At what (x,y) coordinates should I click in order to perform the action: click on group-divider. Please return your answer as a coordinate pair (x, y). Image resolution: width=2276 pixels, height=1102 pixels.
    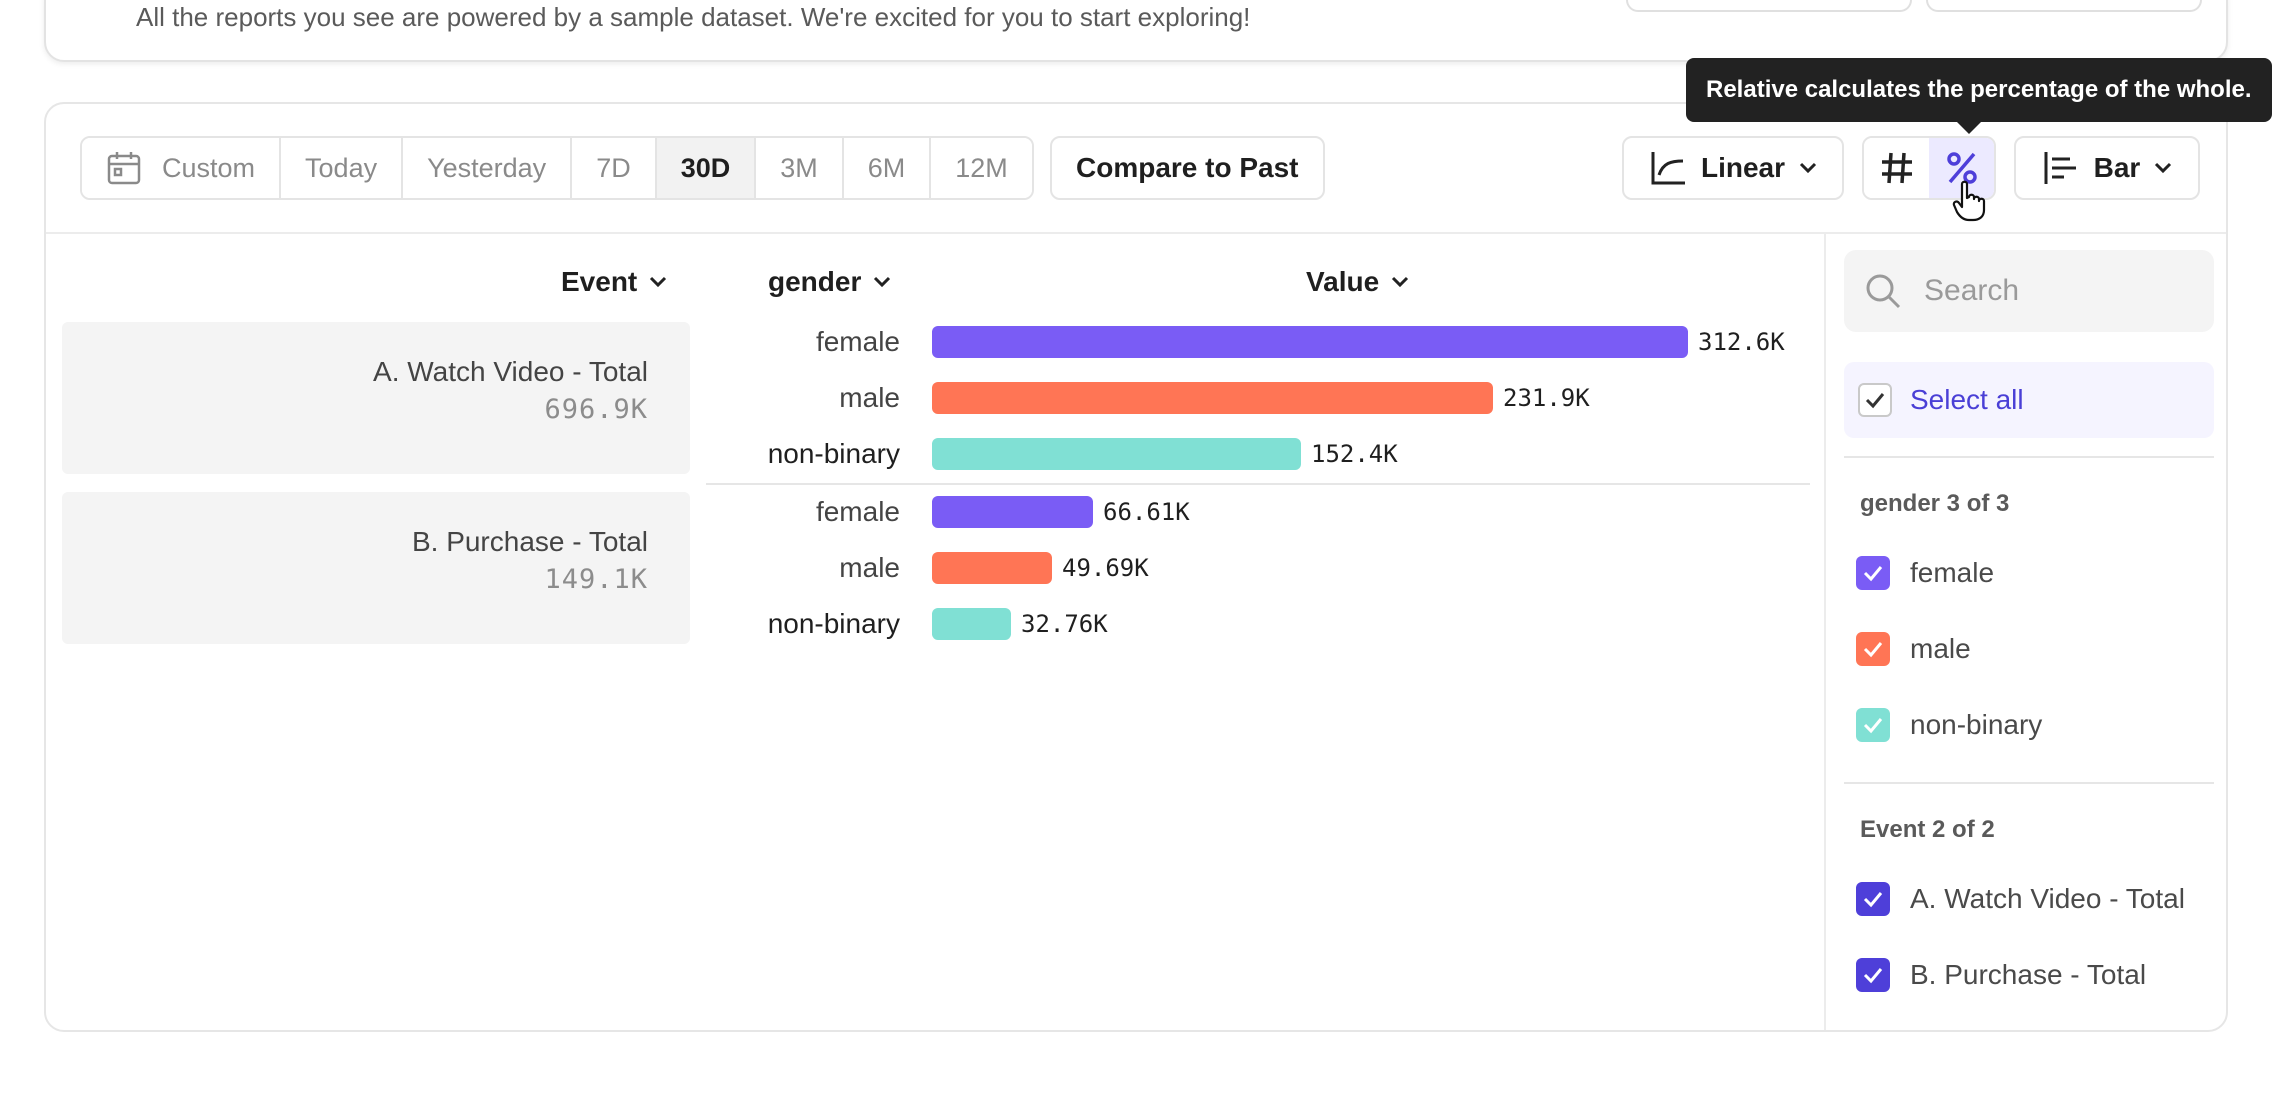
    Looking at the image, I should click on (1258, 484).